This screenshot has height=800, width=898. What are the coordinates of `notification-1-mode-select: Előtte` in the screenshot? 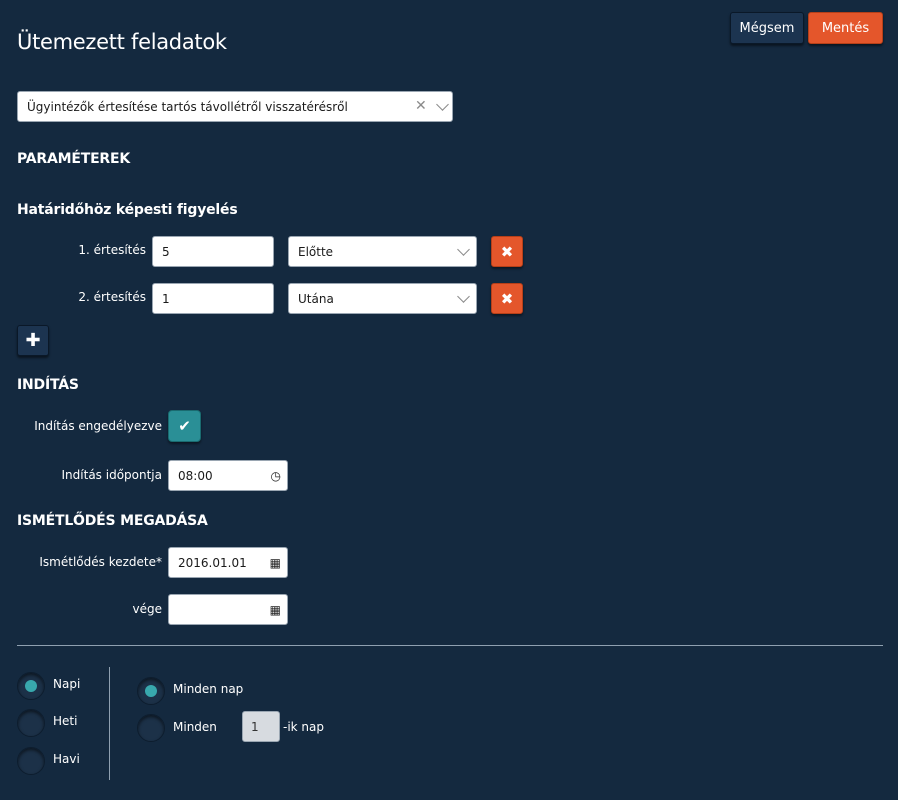 It's located at (382, 251).